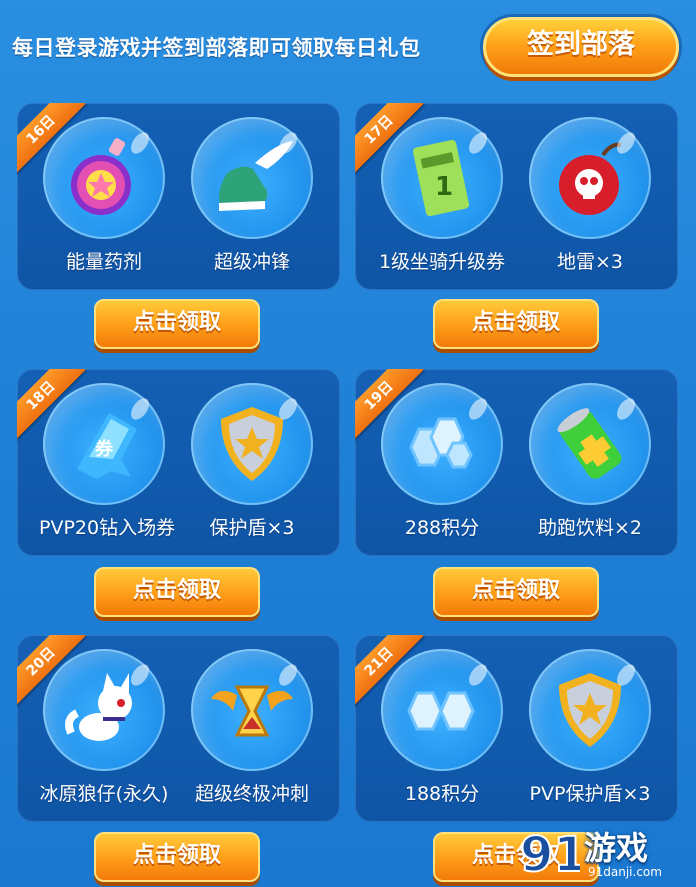  What do you see at coordinates (590, 794) in the screenshot?
I see `item-label: PVP保护盾×3` at bounding box center [590, 794].